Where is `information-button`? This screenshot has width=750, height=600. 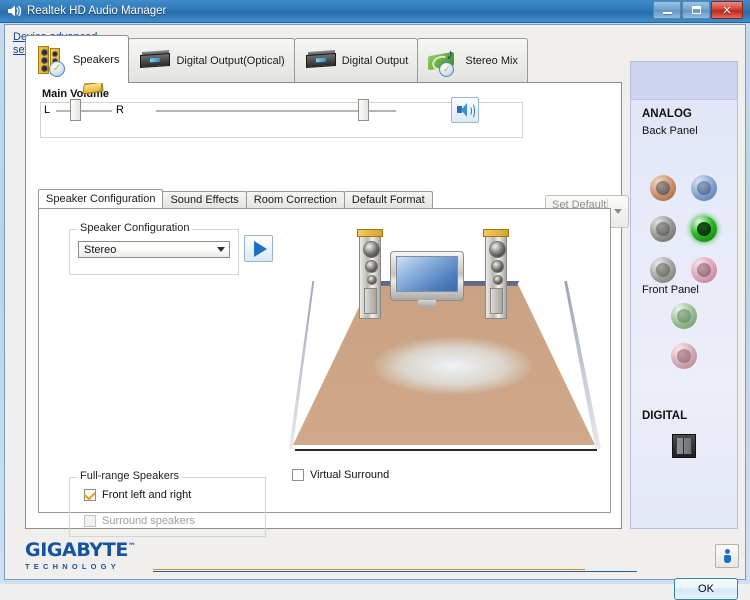 information-button is located at coordinates (727, 556).